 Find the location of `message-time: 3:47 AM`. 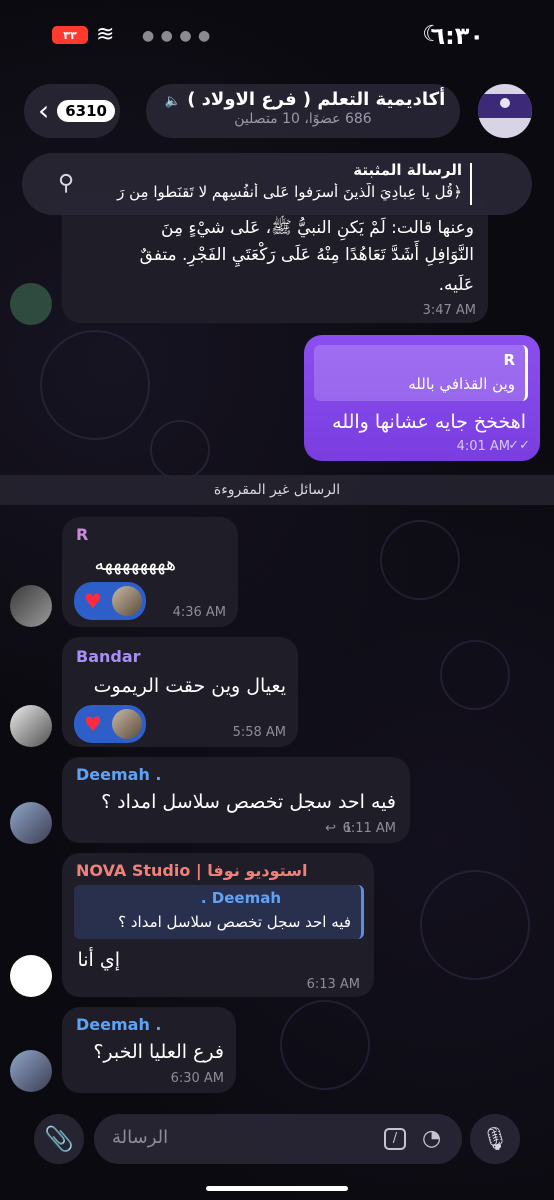

message-time: 3:47 AM is located at coordinates (449, 310).